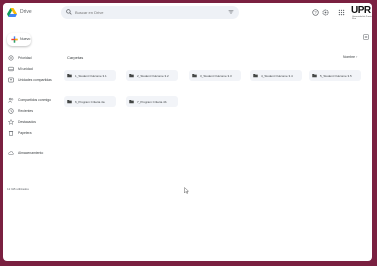 The height and width of the screenshot is (266, 377). I want to click on folder-name: 1_Student Outcome 3.1, so click(91, 75).